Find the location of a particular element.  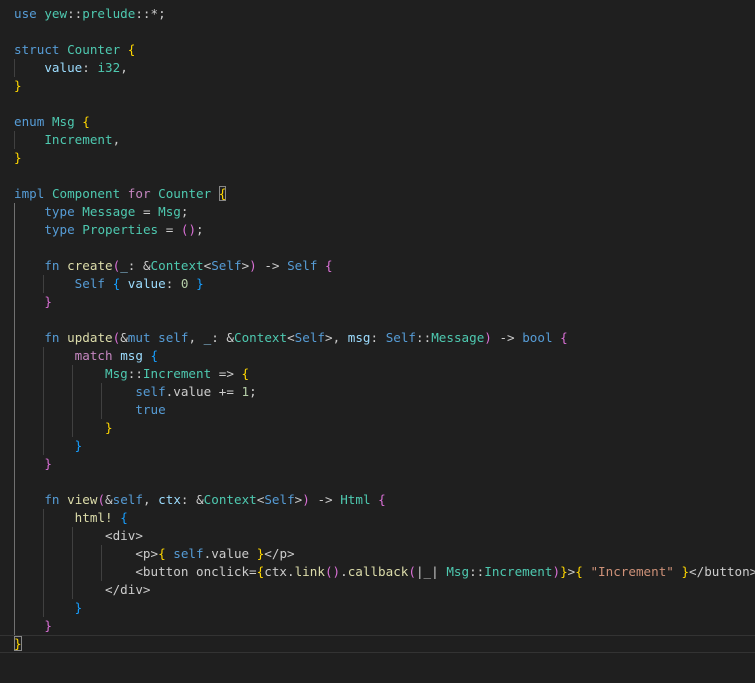

code-token: Context is located at coordinates (177, 265).